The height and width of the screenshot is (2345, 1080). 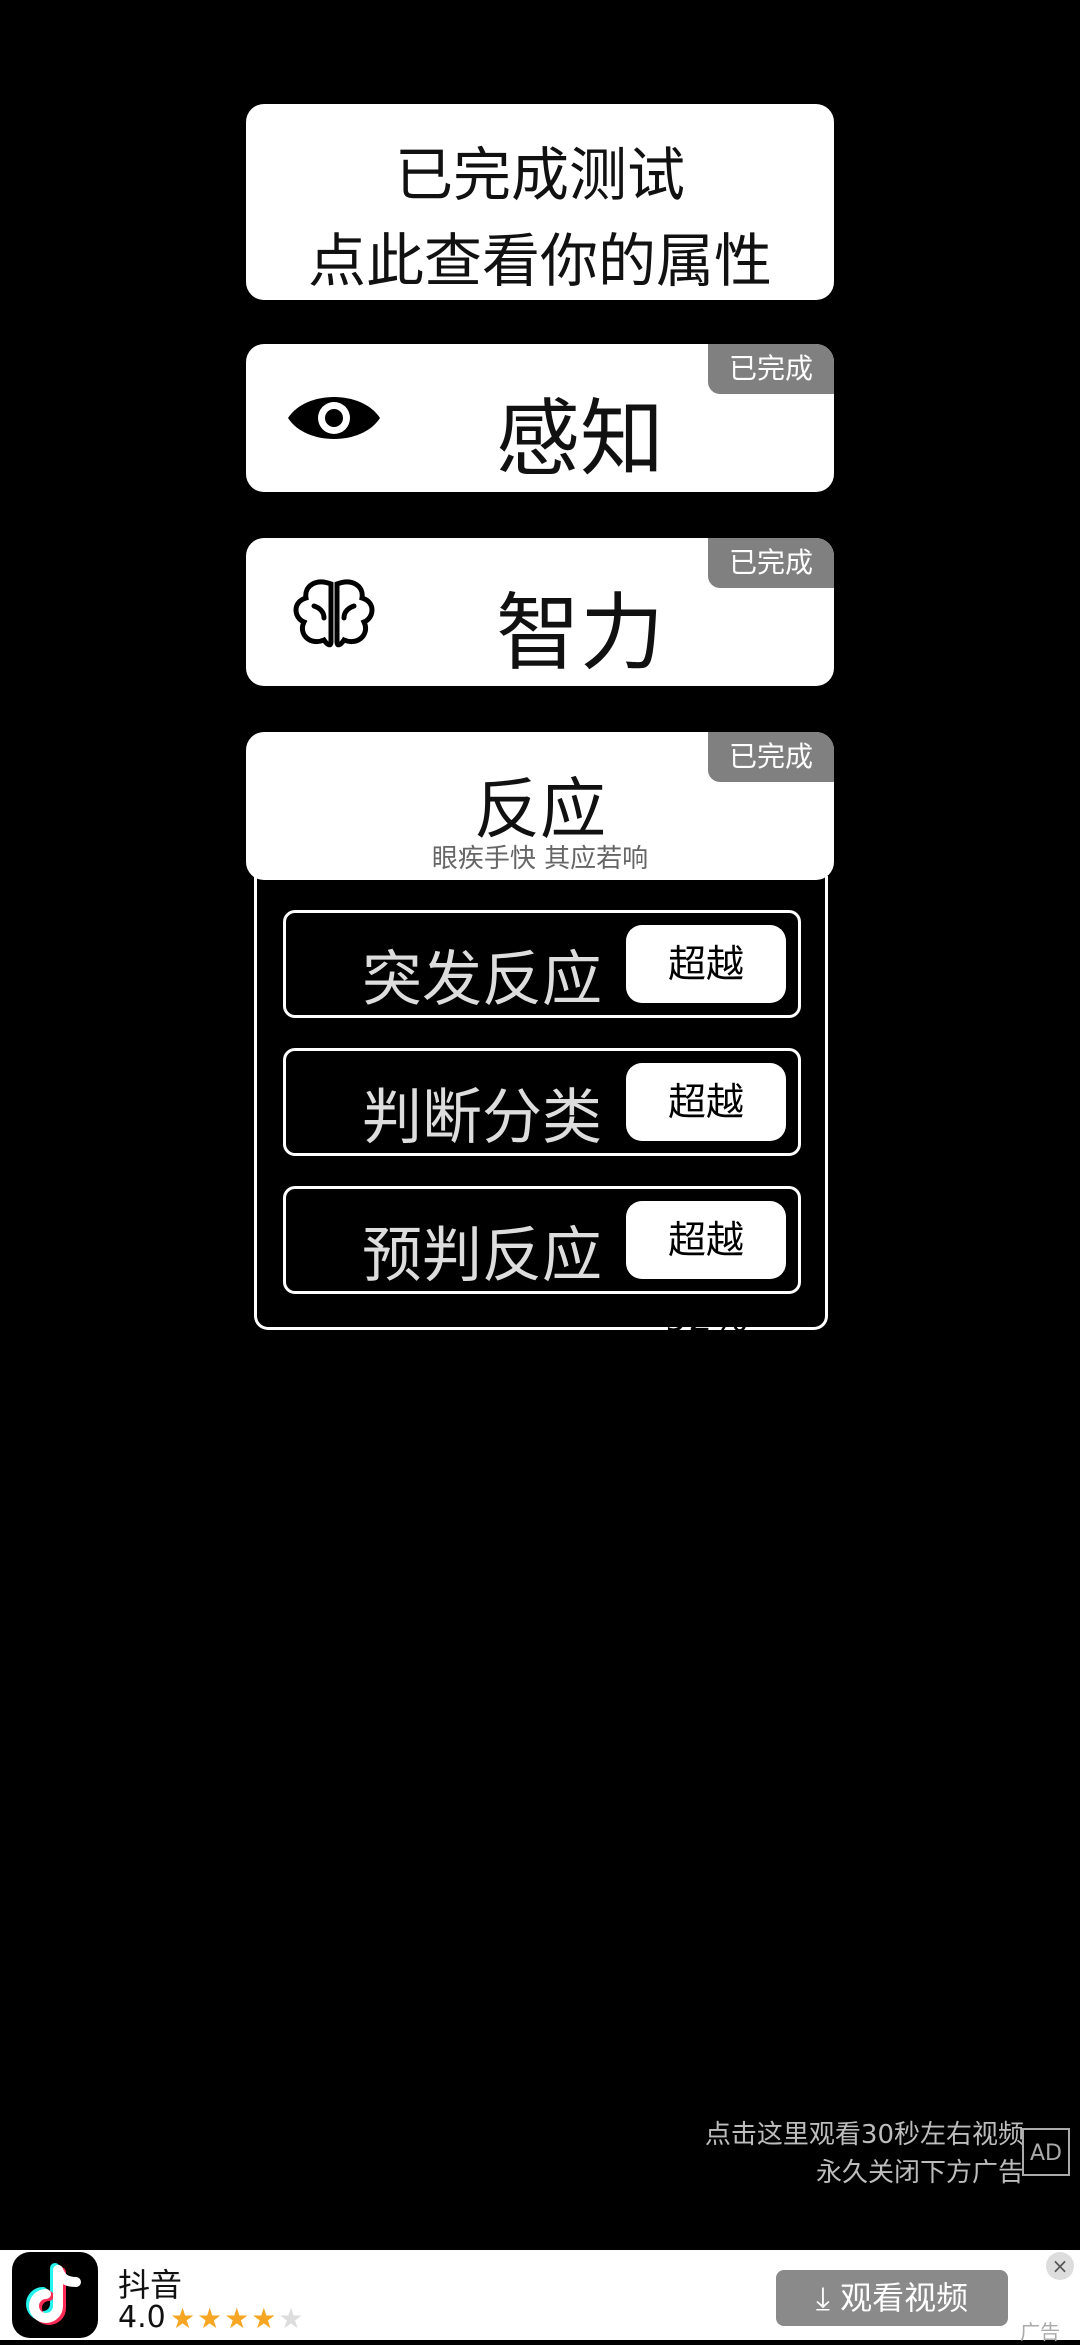 I want to click on tiktok-logo-icon, so click(x=55, y=2295).